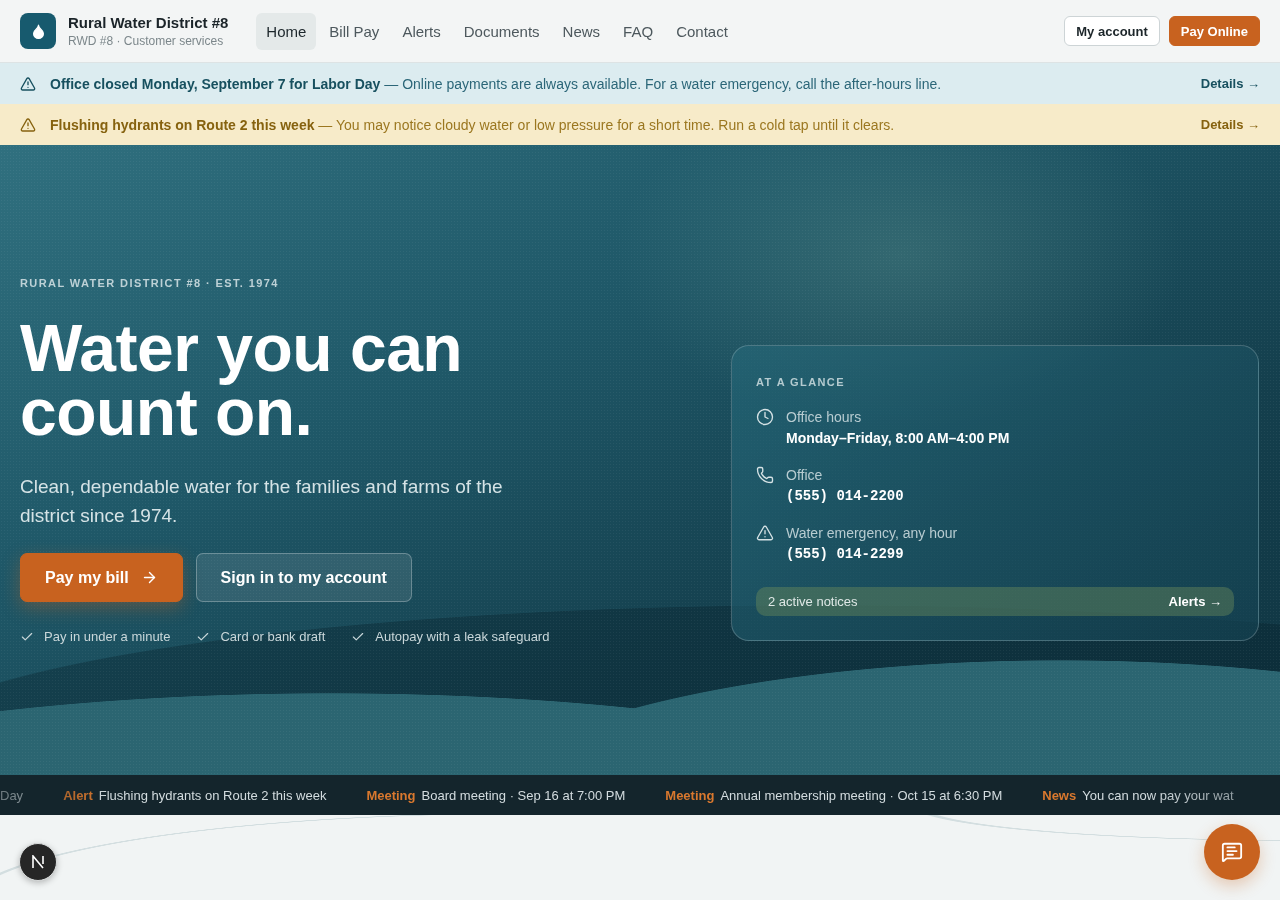 The width and height of the screenshot is (1280, 900). What do you see at coordinates (861, 795) in the screenshot?
I see `ticker-text: Annual membership meeting · Oct 15 at 6:30 PM` at bounding box center [861, 795].